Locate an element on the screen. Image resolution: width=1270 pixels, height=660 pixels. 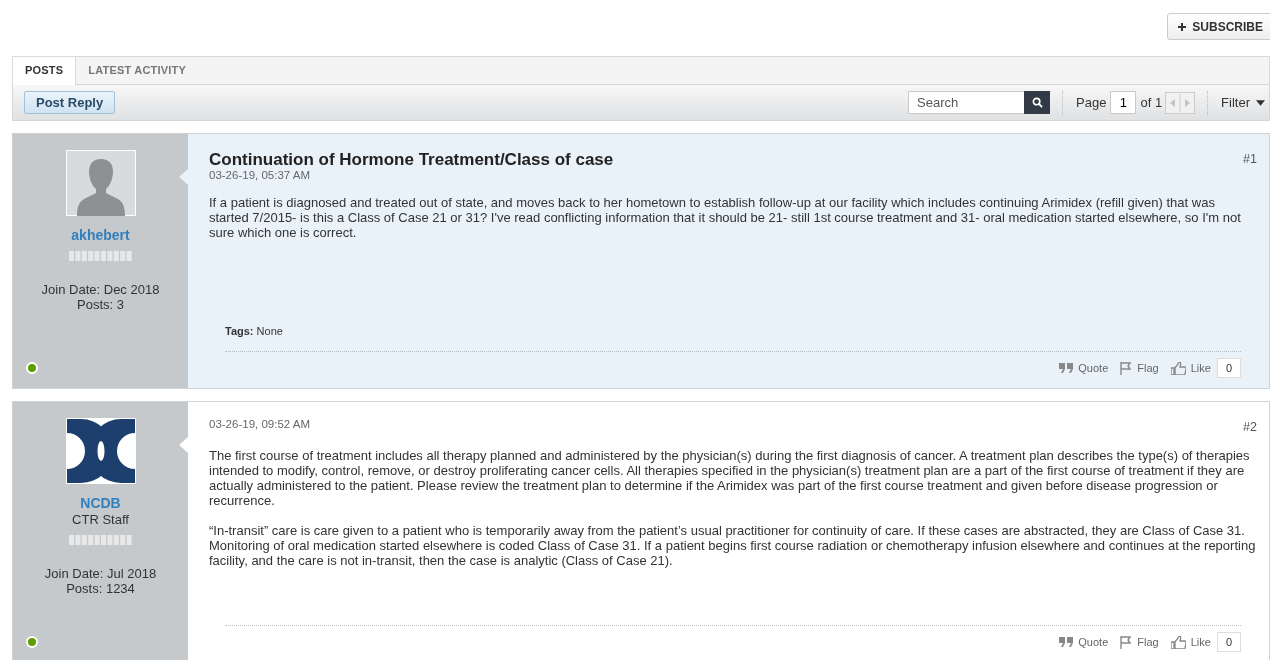
post-number: #2 is located at coordinates (1250, 427).